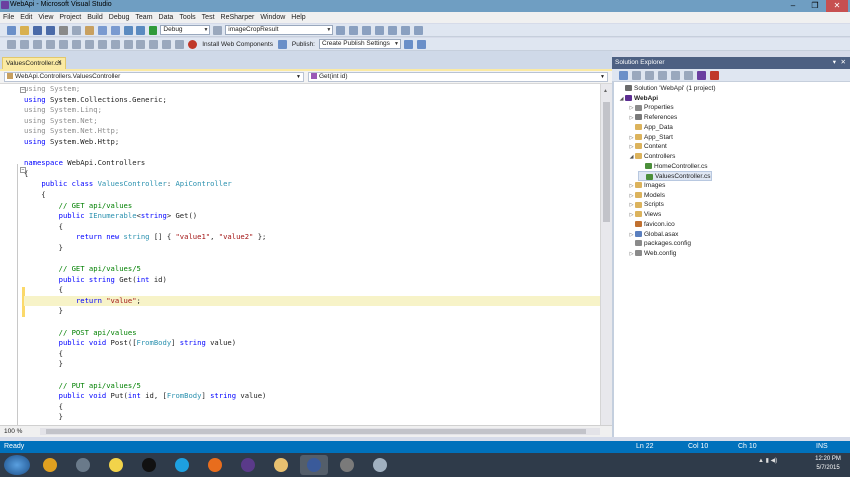 Image resolution: width=850 pixels, height=477 pixels. Describe the element at coordinates (312, 121) in the screenshot. I see `code-line: using System.Net;` at that location.